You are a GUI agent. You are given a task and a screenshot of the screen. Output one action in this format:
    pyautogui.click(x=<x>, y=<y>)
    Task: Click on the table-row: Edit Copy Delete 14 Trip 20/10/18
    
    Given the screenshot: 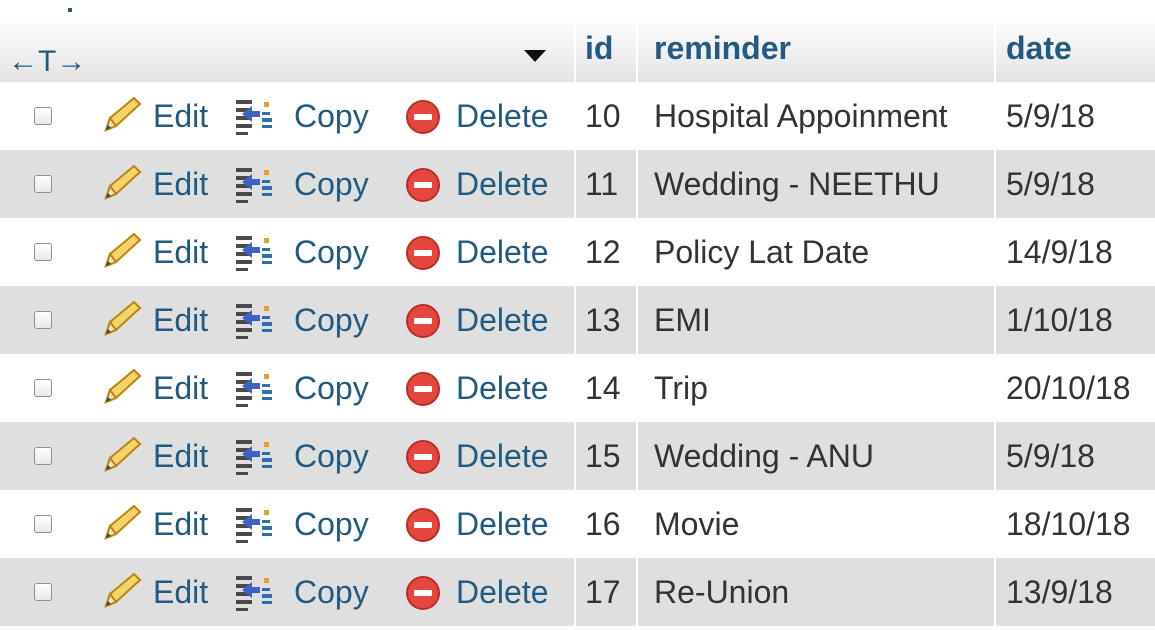 What is the action you would take?
    pyautogui.click(x=577, y=388)
    